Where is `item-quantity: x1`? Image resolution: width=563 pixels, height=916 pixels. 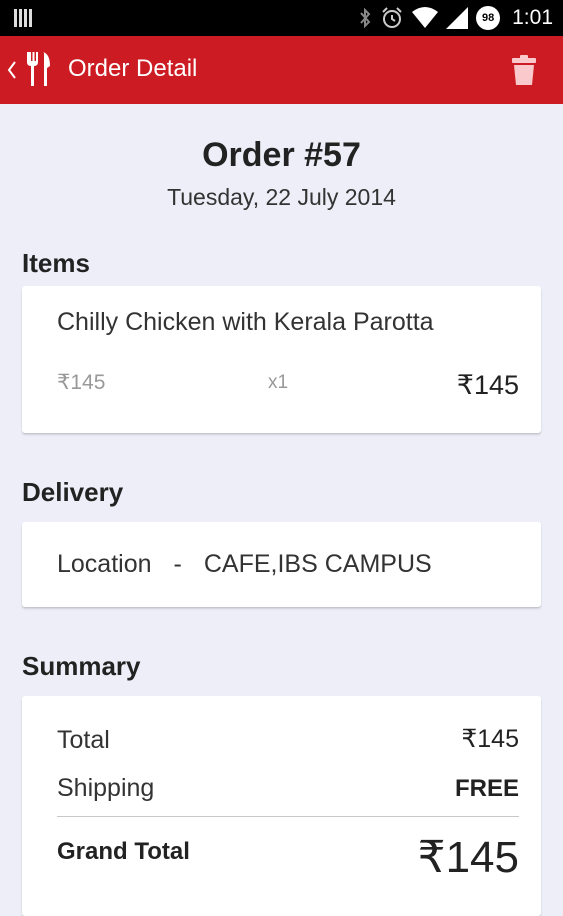 item-quantity: x1 is located at coordinates (278, 382).